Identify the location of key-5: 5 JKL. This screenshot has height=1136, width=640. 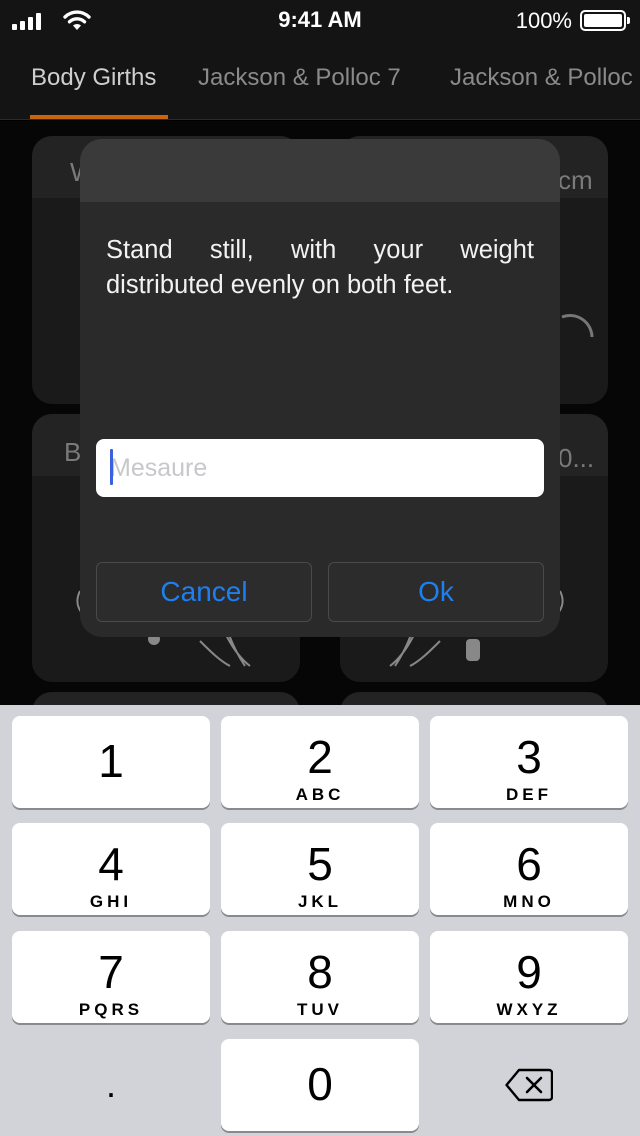
(320, 869).